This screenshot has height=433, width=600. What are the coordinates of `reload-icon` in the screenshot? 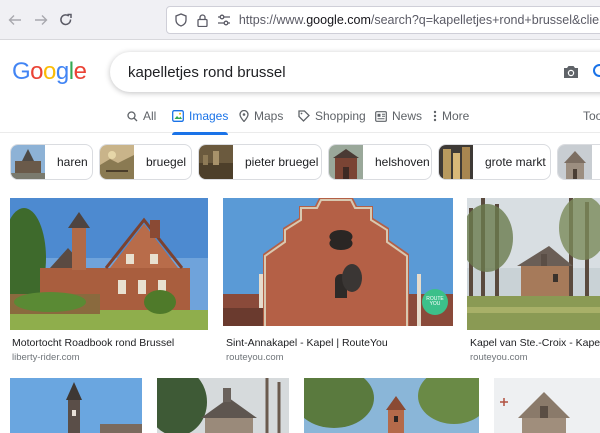 It's located at (66, 19).